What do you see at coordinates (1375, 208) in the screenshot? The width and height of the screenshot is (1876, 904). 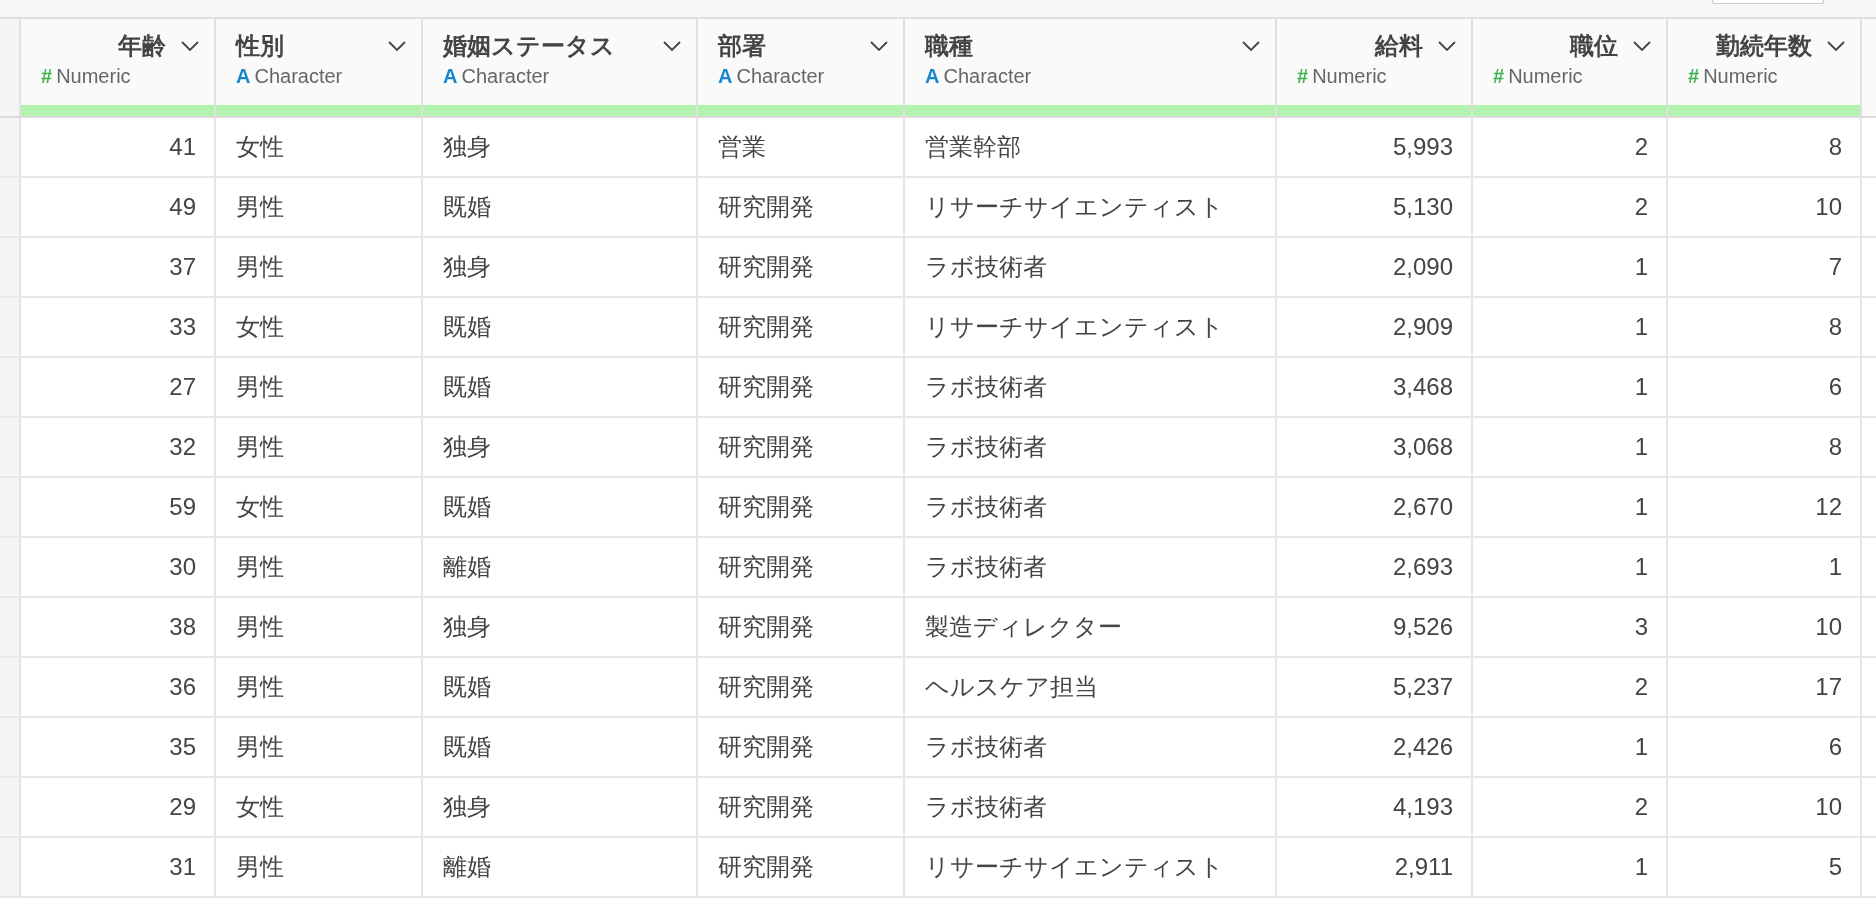 I see `table-cell: 5,130` at bounding box center [1375, 208].